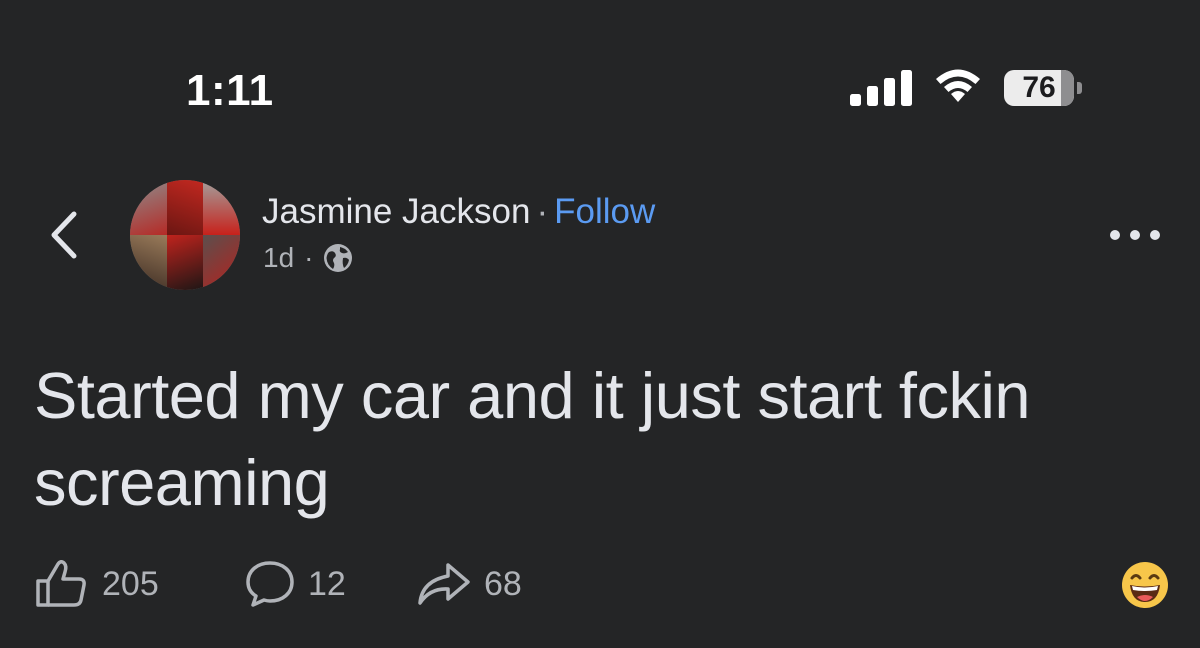 The height and width of the screenshot is (648, 1200). I want to click on globe-icon, so click(338, 258).